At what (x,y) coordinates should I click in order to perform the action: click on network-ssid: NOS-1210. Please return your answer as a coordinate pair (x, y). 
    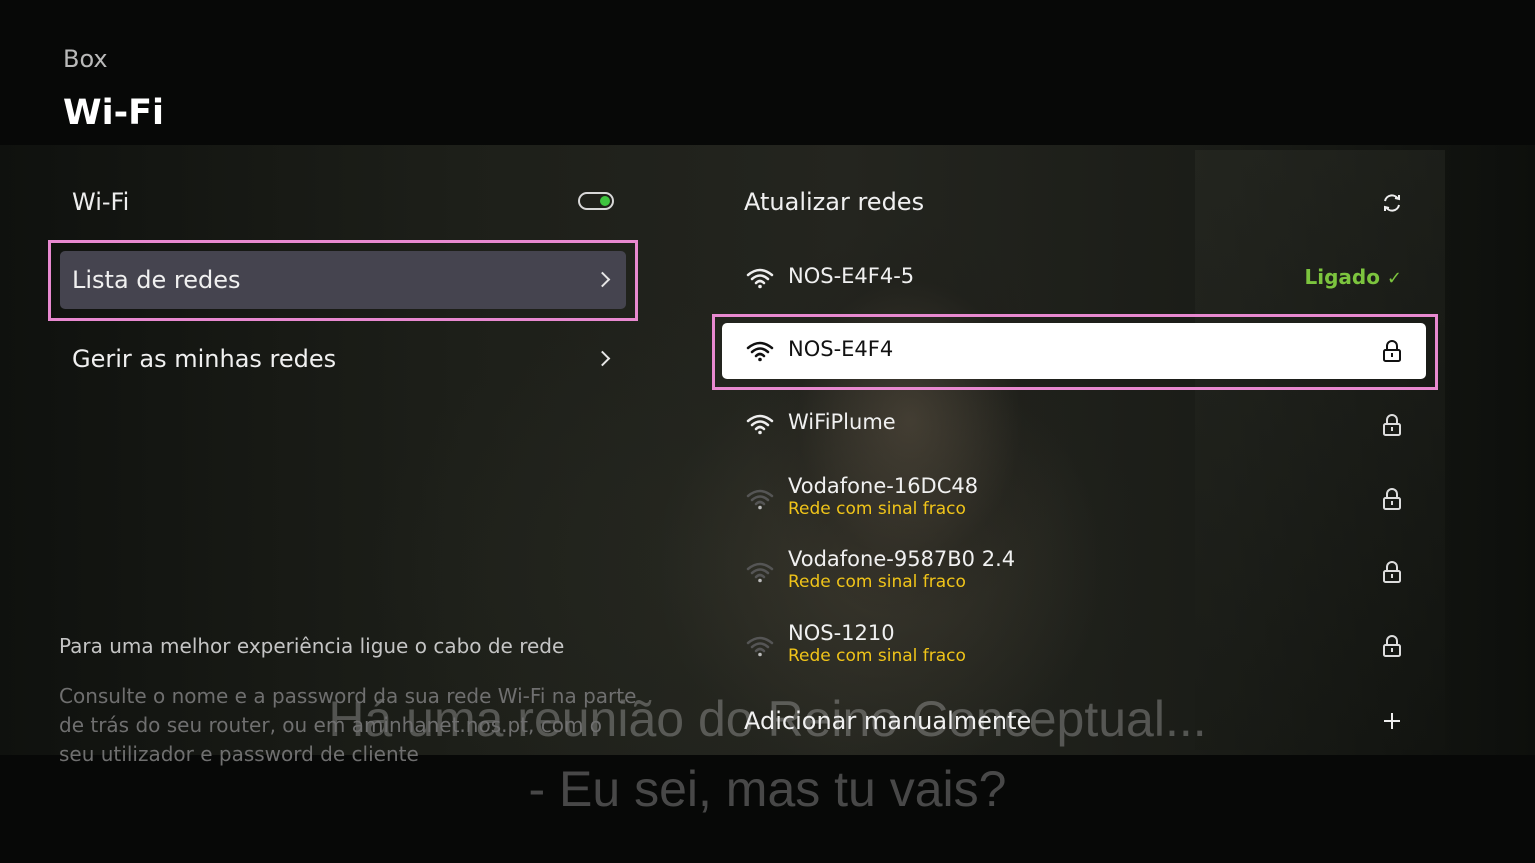
    Looking at the image, I should click on (841, 633).